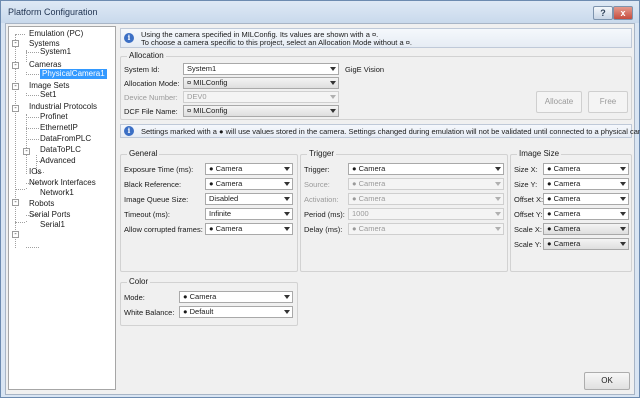 The width and height of the screenshot is (640, 398). What do you see at coordinates (151, 111) in the screenshot?
I see `dcf-file-name-label: DCF File Name:` at bounding box center [151, 111].